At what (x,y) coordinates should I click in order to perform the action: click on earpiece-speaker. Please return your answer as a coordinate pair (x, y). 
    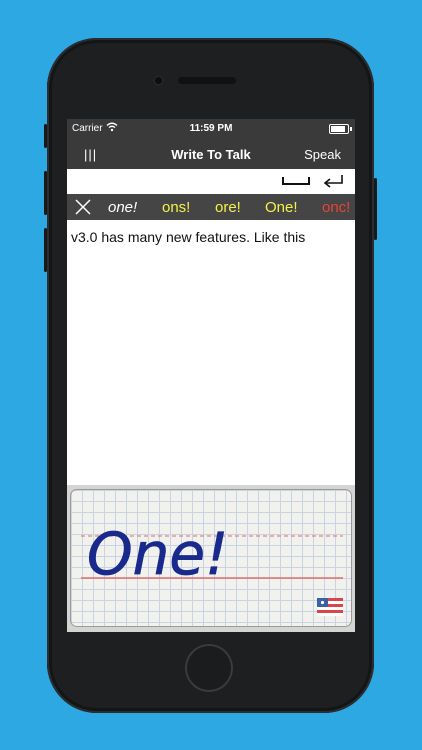
    Looking at the image, I should click on (207, 80).